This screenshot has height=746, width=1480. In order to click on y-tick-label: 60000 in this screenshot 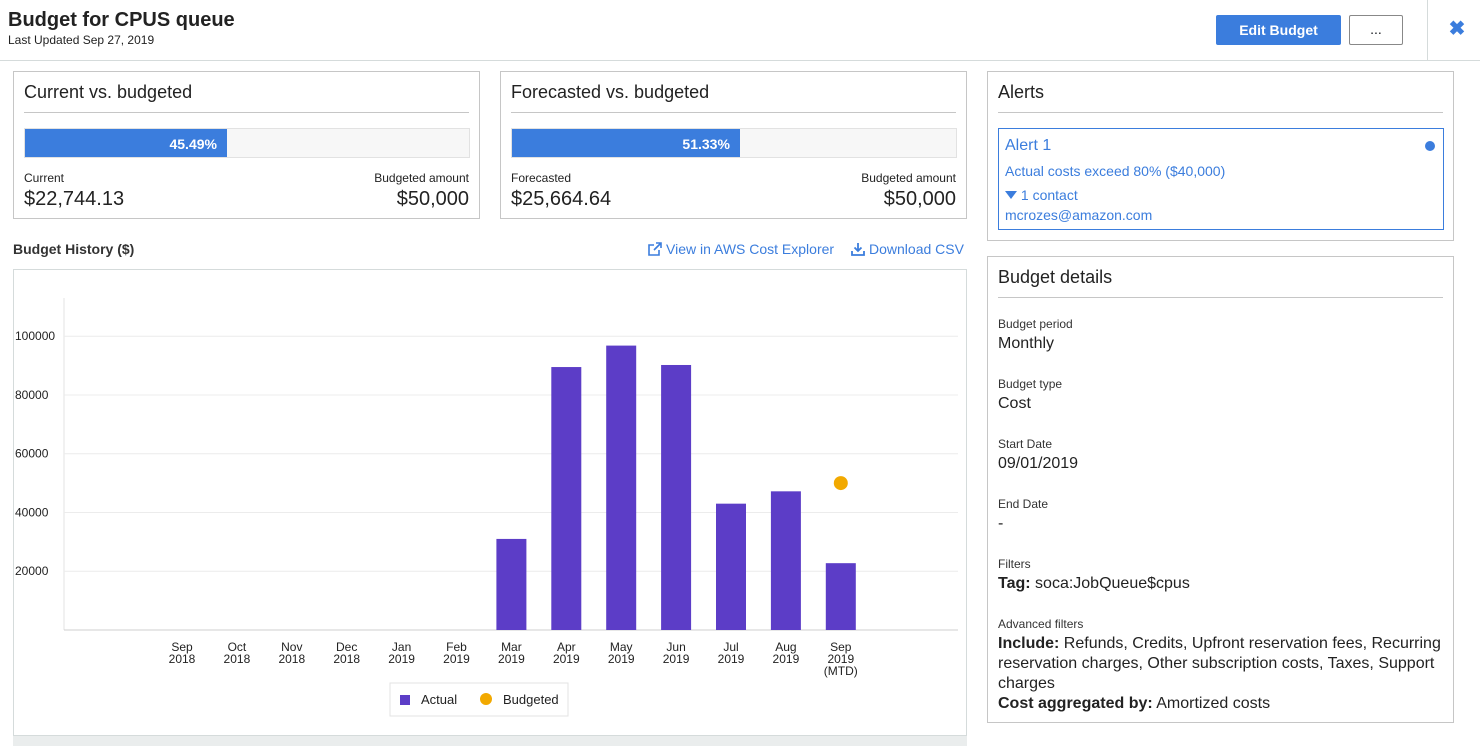, I will do `click(32, 454)`.